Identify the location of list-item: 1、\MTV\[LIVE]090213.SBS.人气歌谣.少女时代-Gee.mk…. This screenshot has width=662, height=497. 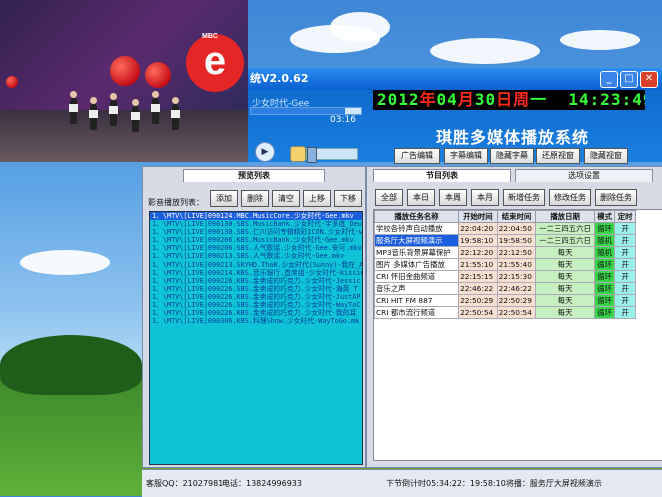
(256, 256).